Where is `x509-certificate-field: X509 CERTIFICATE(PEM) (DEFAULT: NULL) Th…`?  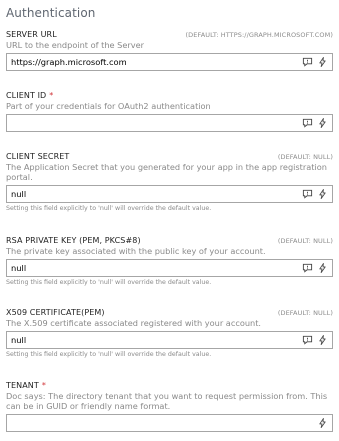
x509-certificate-field: X509 CERTIFICATE(PEM) (DEFAULT: NULL) Th… is located at coordinates (169, 333).